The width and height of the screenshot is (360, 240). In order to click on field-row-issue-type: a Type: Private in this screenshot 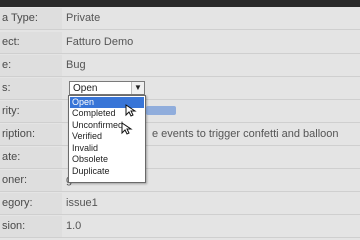, I will do `click(180, 19)`.